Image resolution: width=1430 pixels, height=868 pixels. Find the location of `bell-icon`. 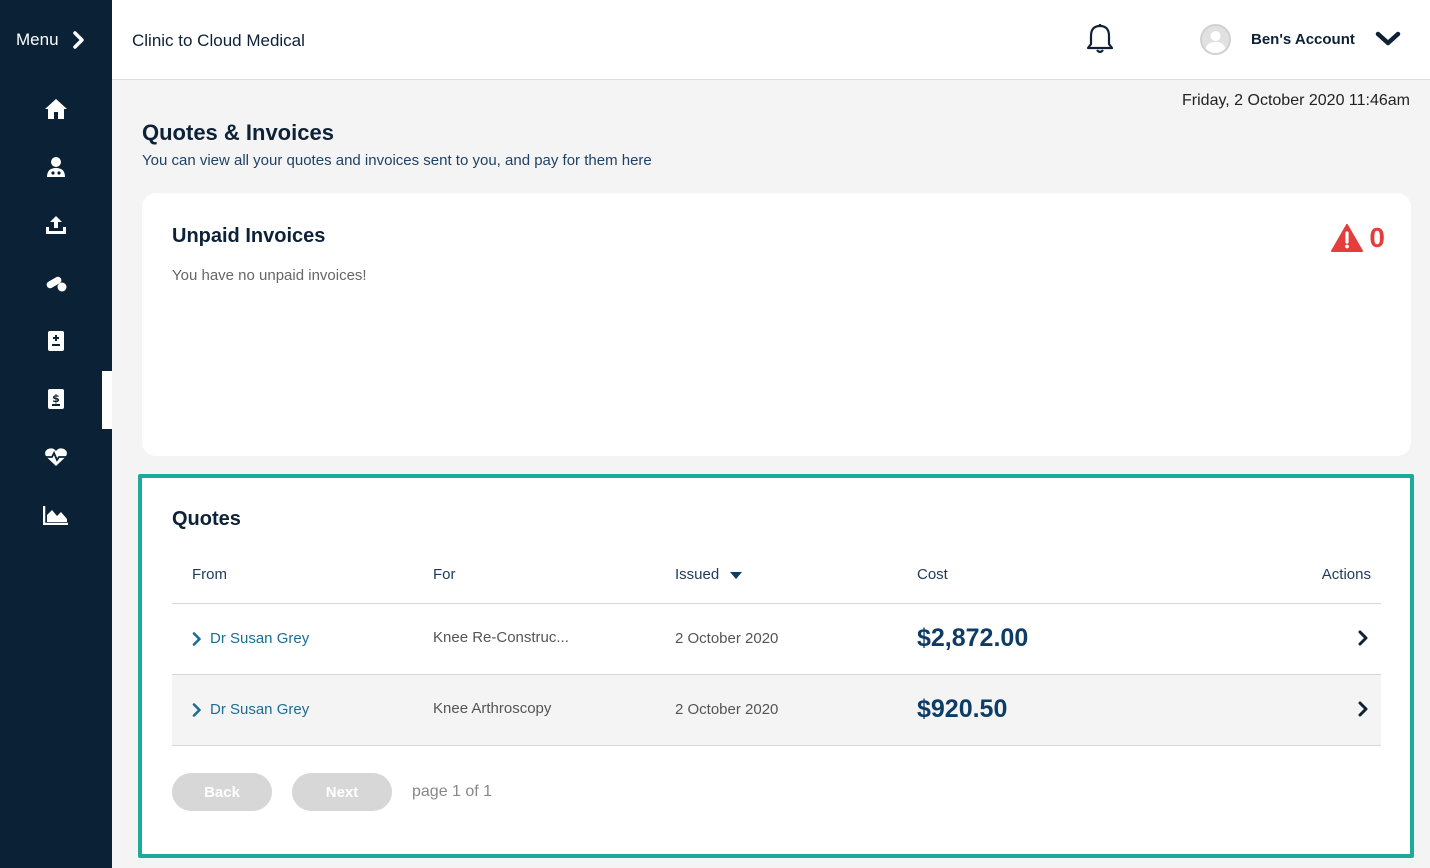

bell-icon is located at coordinates (1100, 39).